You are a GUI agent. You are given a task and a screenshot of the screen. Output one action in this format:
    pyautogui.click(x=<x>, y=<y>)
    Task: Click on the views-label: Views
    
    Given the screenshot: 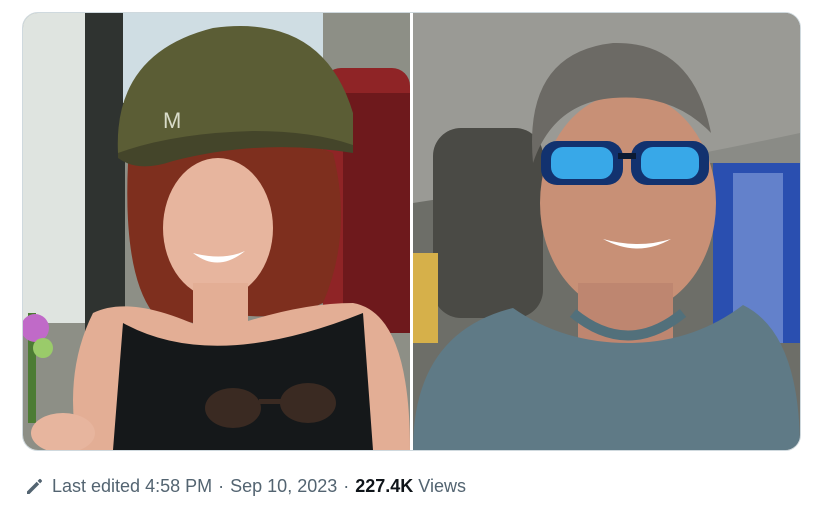 What is the action you would take?
    pyautogui.click(x=442, y=486)
    